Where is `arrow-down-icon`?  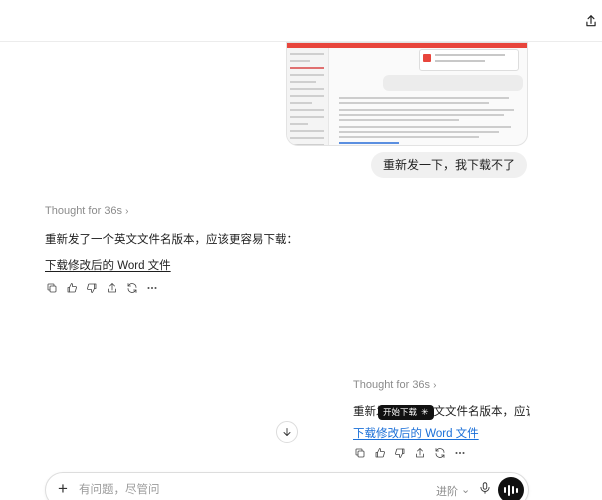
arrow-down-icon is located at coordinates (287, 432).